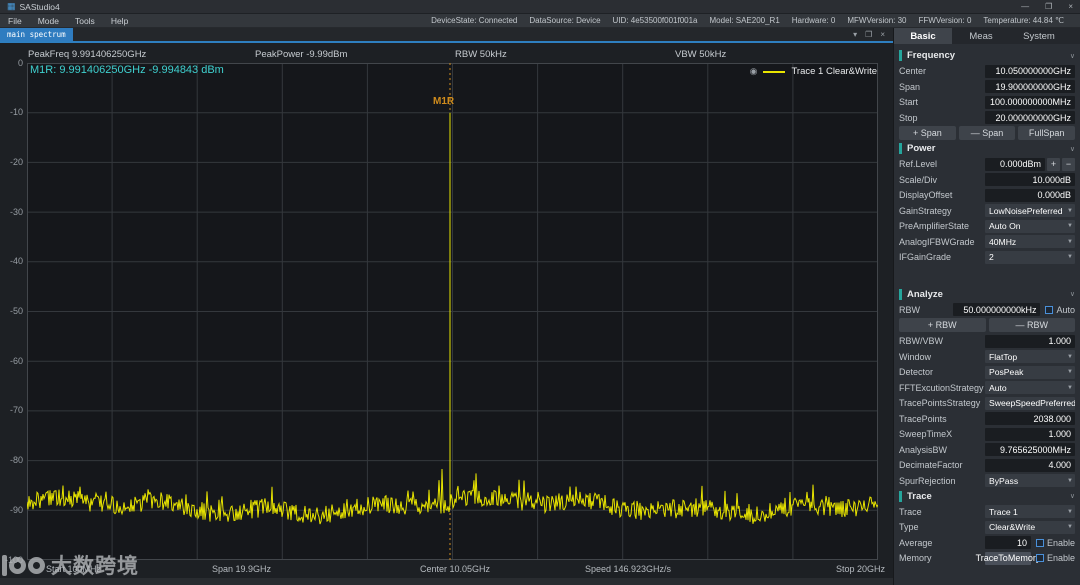  I want to click on window-title: SAStudio4, so click(39, 6).